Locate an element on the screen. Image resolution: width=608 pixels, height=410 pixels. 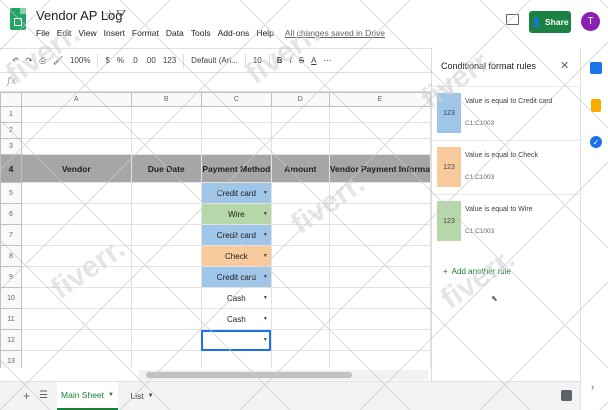
row-header: 7 is located at coordinates (11, 235).